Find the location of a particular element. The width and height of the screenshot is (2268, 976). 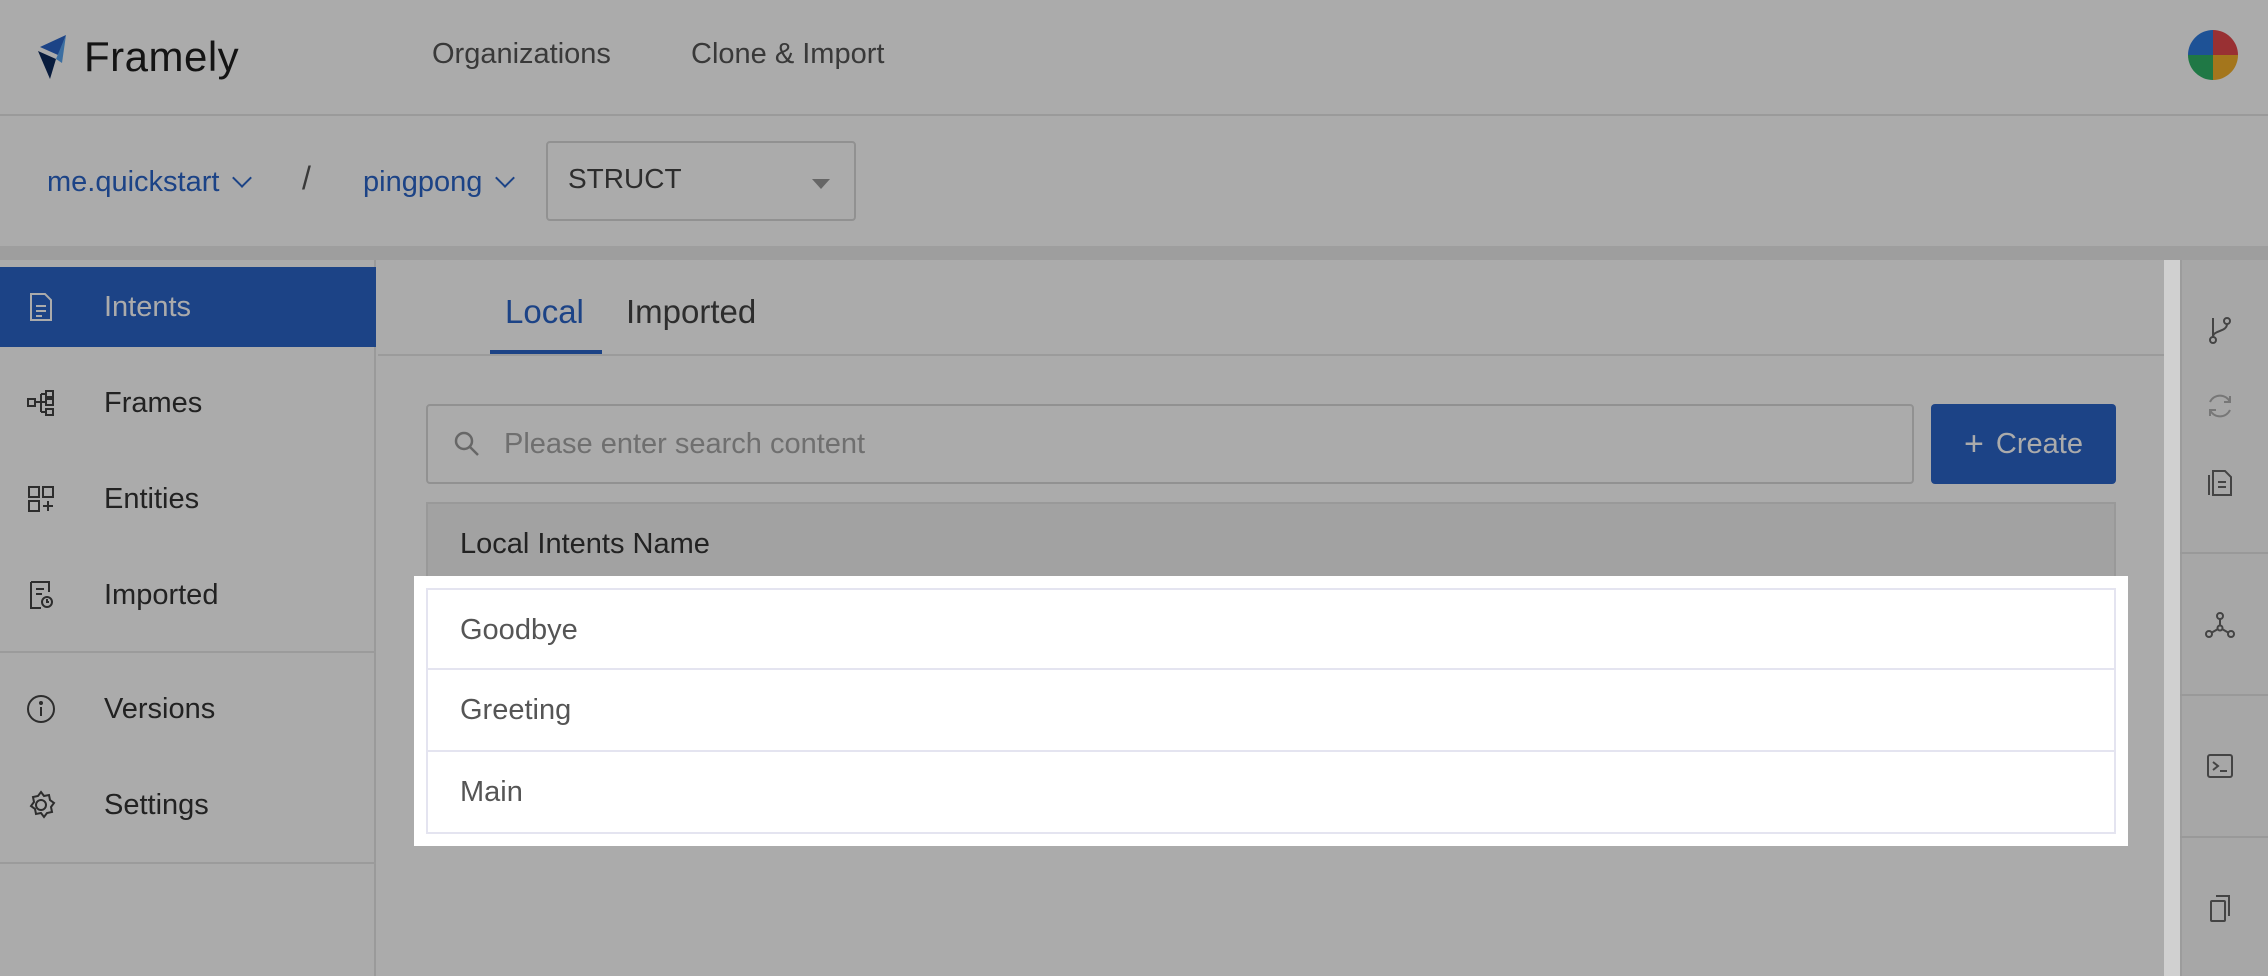

project-name: pingpong is located at coordinates (423, 182).